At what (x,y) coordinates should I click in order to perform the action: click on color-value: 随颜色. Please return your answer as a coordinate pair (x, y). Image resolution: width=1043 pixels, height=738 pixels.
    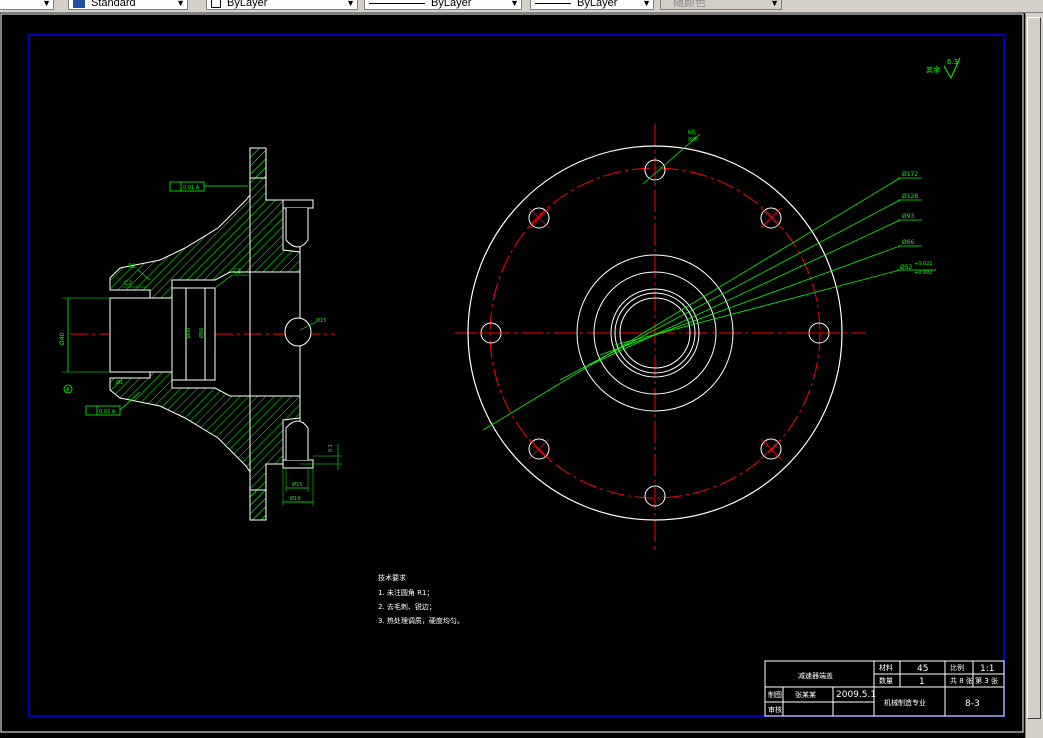
    Looking at the image, I should click on (689, 4).